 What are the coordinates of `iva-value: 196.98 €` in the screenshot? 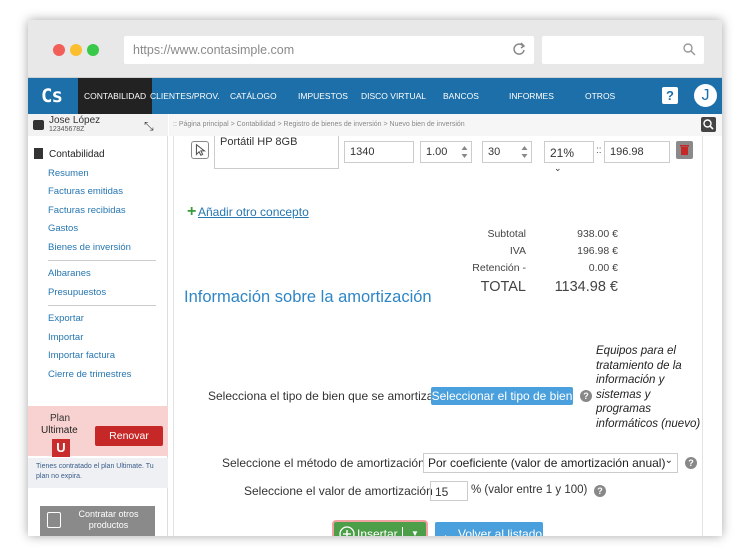 It's located at (597, 251).